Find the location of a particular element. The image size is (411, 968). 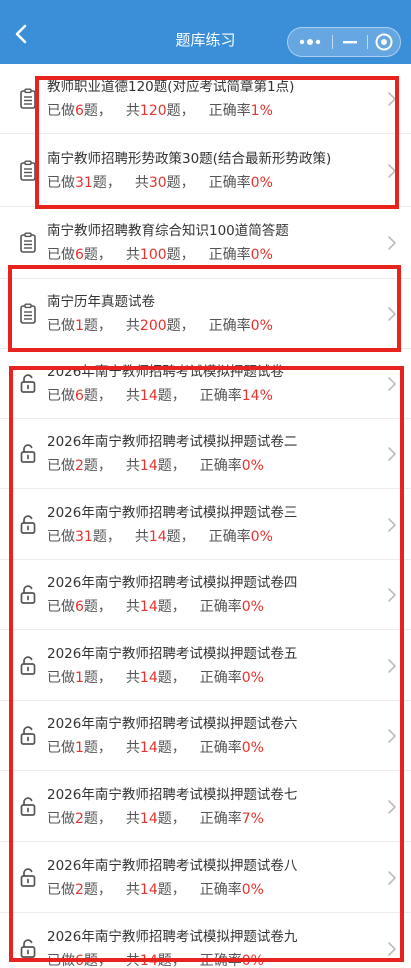

list-item: 2026年南宁教师招聘考试模拟押题试卷四 已做6题， 共14题， 正确率0% is located at coordinates (205, 595).